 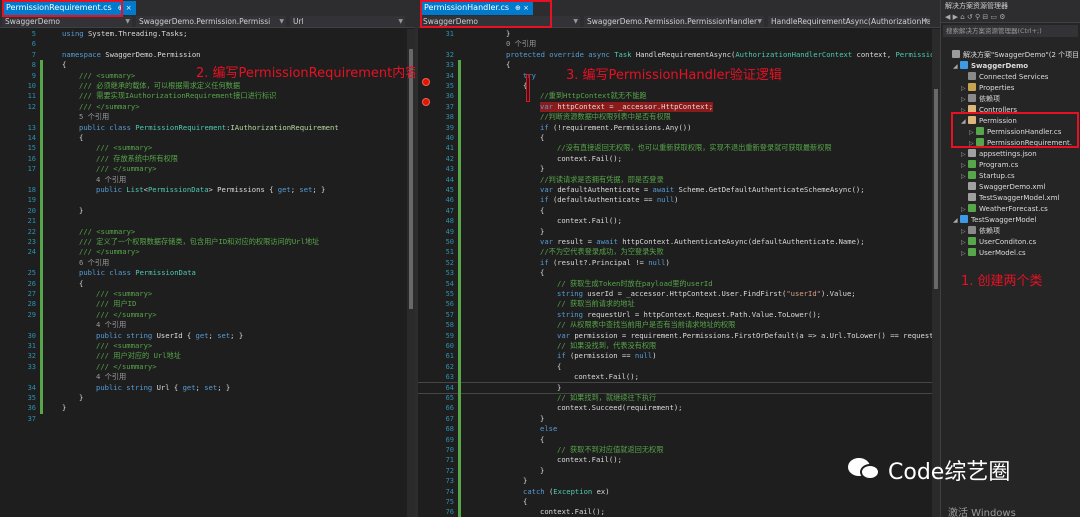 What do you see at coordinates (203, 34) in the screenshot?
I see `code-line: 5 using System.Threading.Tasks;` at bounding box center [203, 34].